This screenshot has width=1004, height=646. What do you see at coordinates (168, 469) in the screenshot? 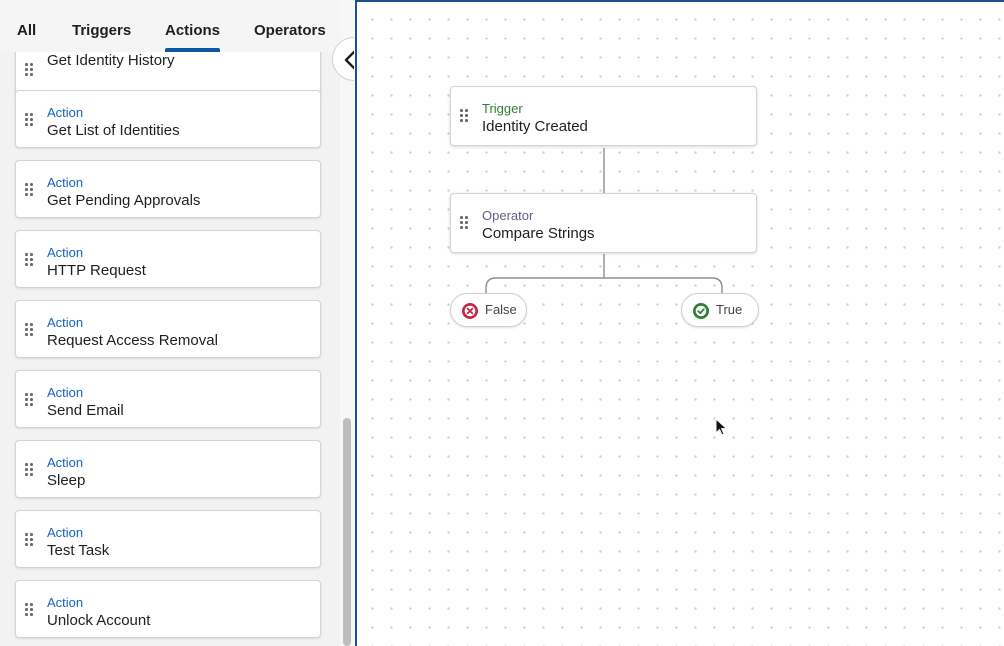
I see `list-item: Action Sleep` at bounding box center [168, 469].